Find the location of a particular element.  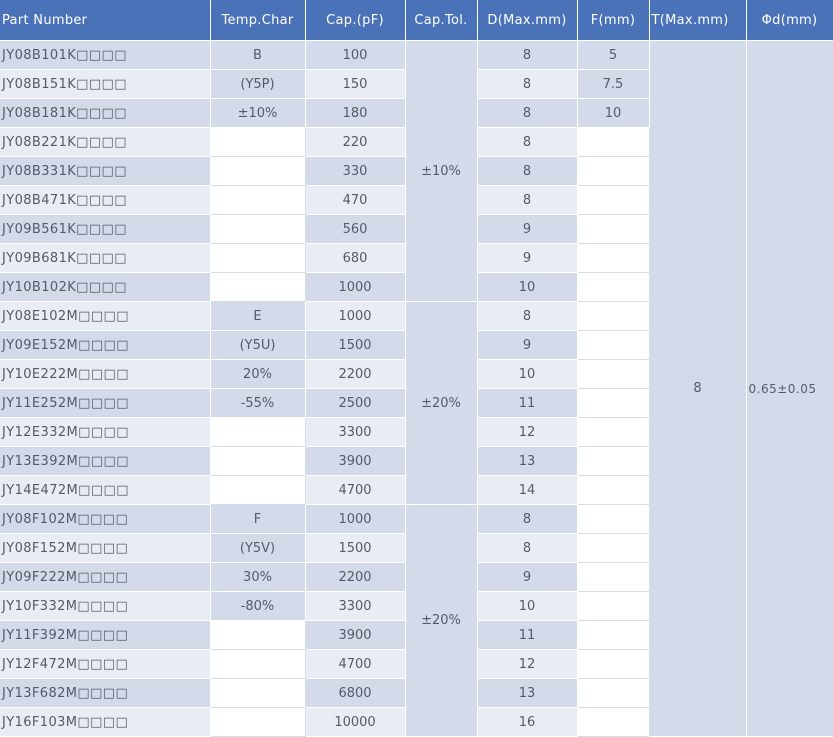

header-f: F(mm) is located at coordinates (613, 20).